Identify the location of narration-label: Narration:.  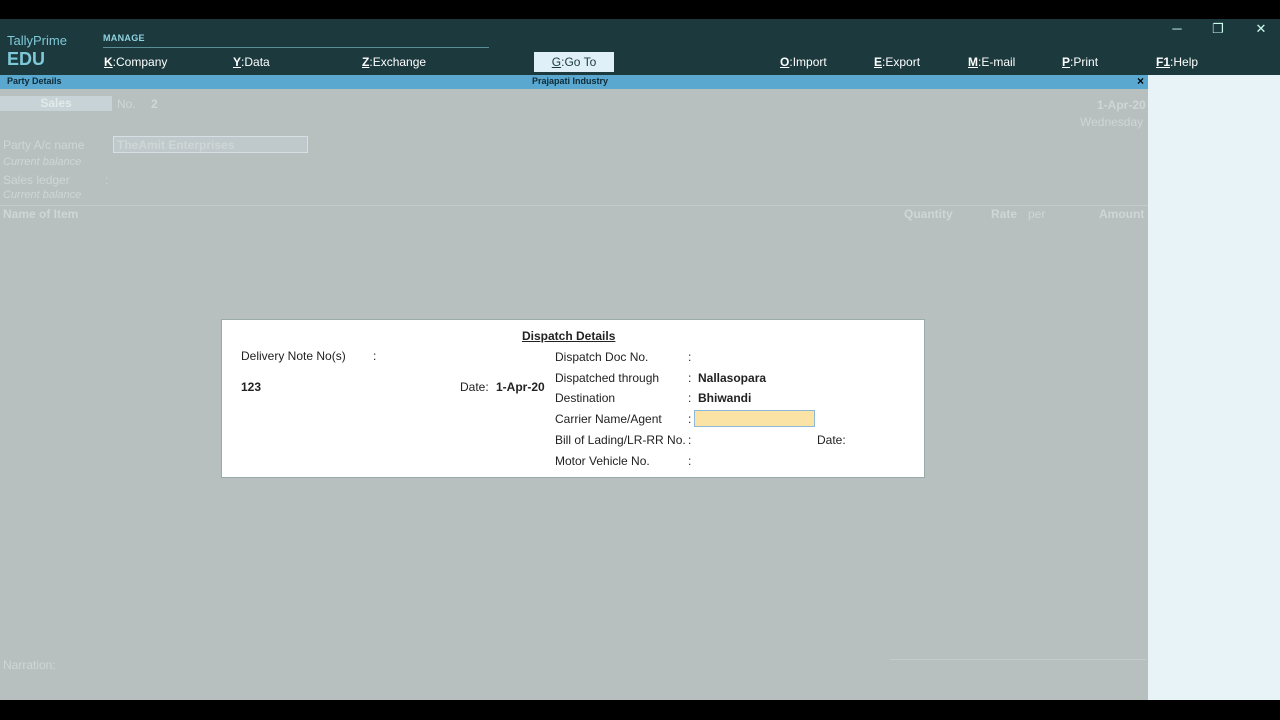
(29, 665).